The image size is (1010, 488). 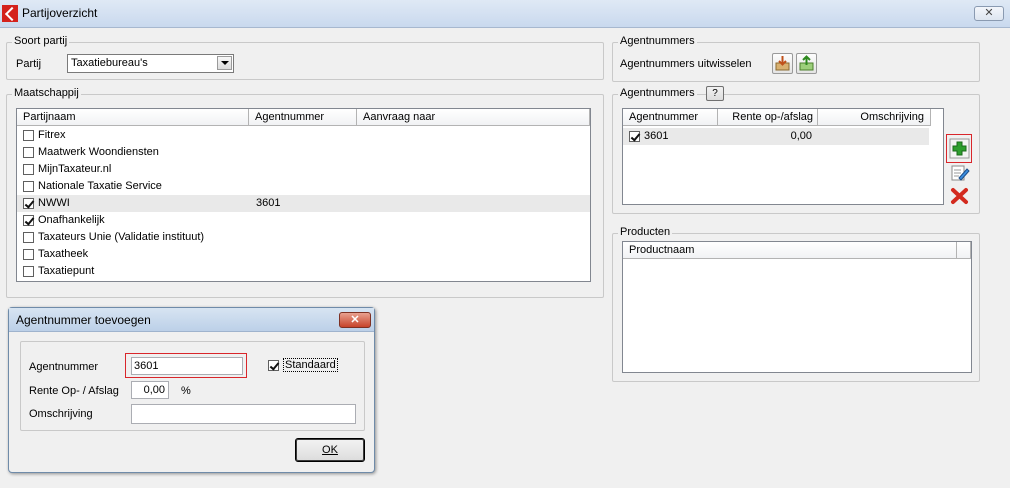 I want to click on column-header-aanvraag-naar: Aanvraag naar, so click(x=473, y=117).